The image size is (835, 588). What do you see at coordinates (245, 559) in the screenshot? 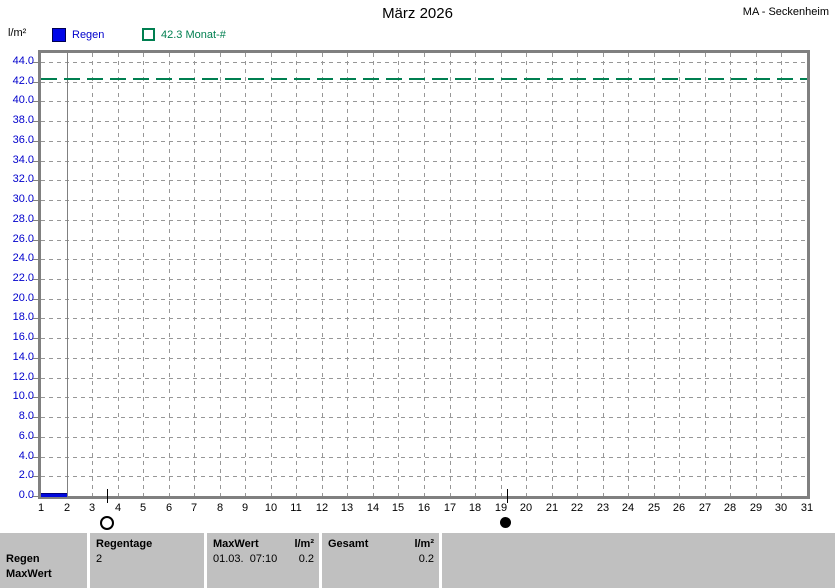
I see `maxwert-datetime-value: 01.03. 07:10` at bounding box center [245, 559].